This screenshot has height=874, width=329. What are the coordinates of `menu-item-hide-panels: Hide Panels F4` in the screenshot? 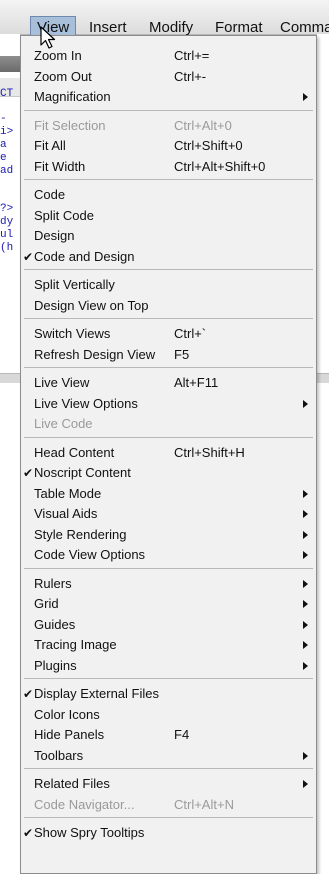 It's located at (168, 734).